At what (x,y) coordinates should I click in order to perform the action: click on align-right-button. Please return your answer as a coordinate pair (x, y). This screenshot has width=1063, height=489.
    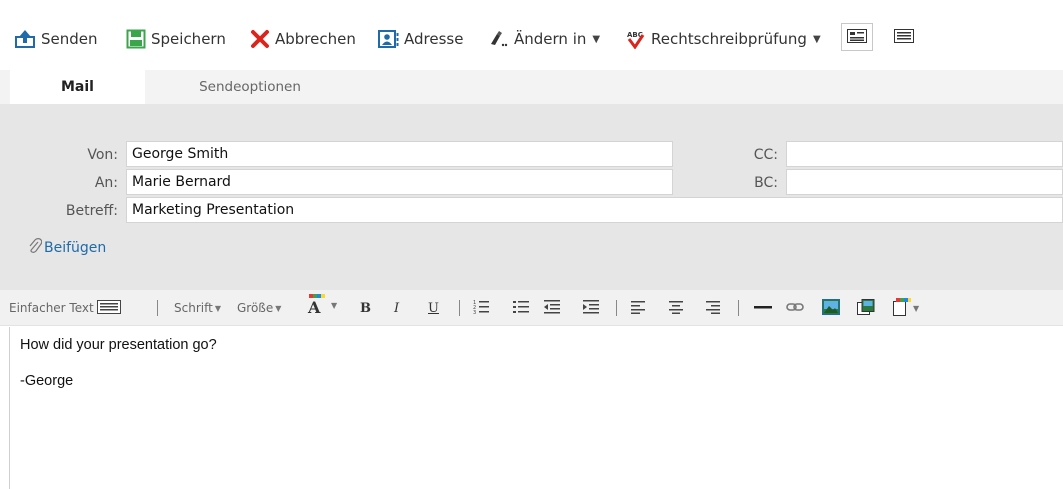
    Looking at the image, I should click on (713, 308).